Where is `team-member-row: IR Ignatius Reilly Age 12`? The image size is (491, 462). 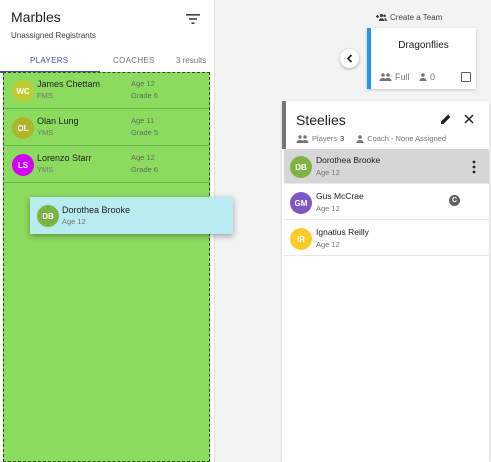
team-member-row: IR Ignatius Reilly Age 12 is located at coordinates (386, 238).